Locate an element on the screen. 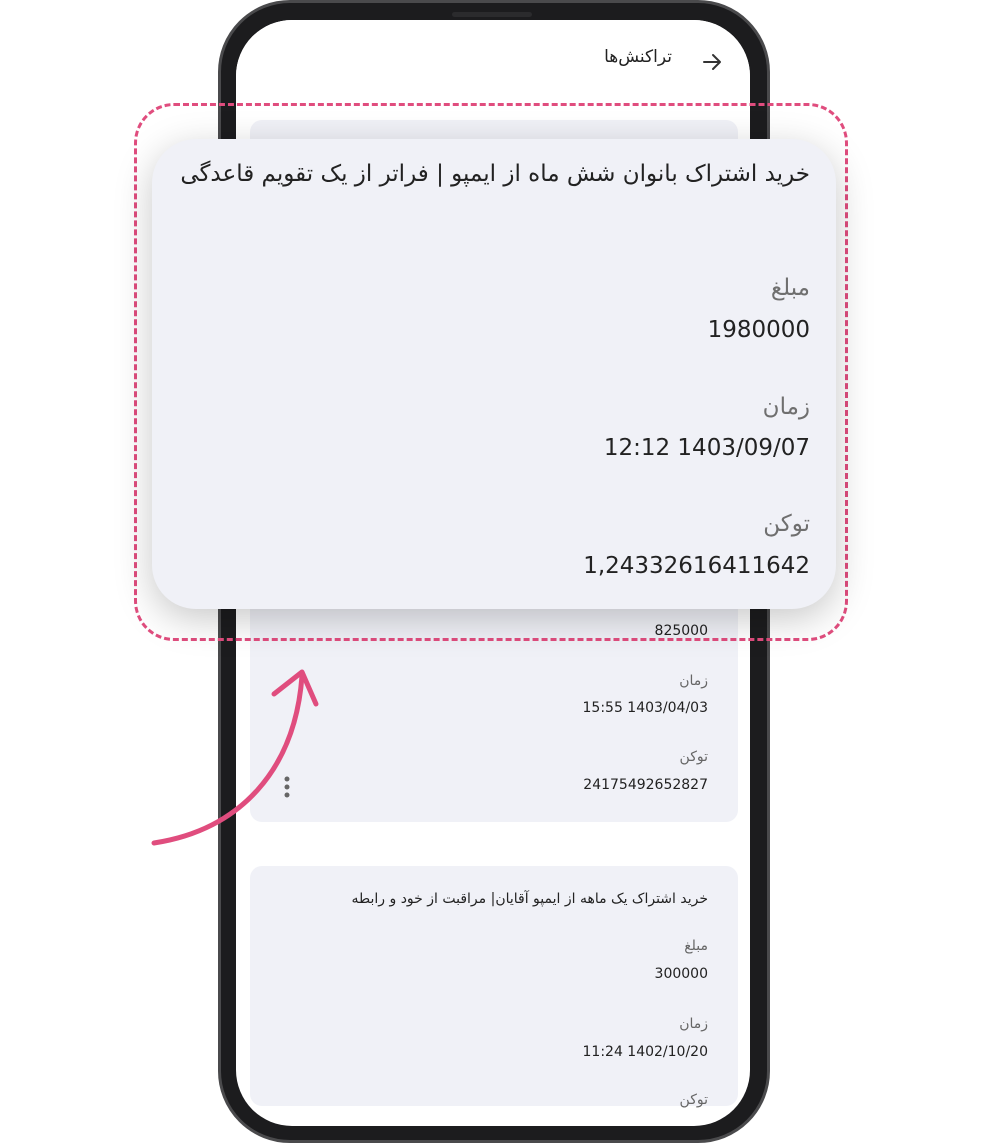 This screenshot has height=1143, width=984. amount-value: 1980000 is located at coordinates (758, 330).